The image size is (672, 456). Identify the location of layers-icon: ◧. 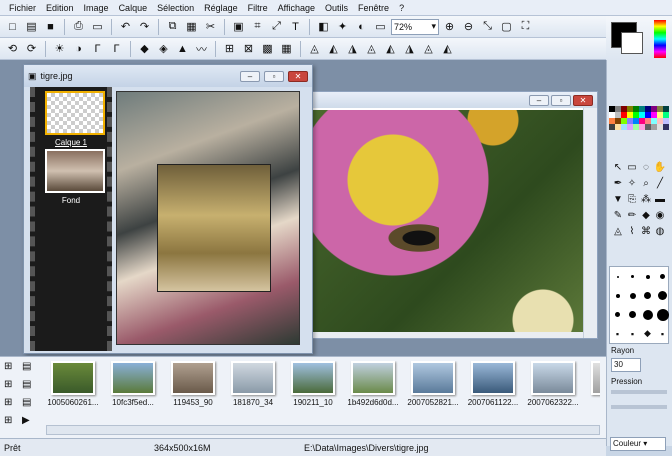
(323, 26).